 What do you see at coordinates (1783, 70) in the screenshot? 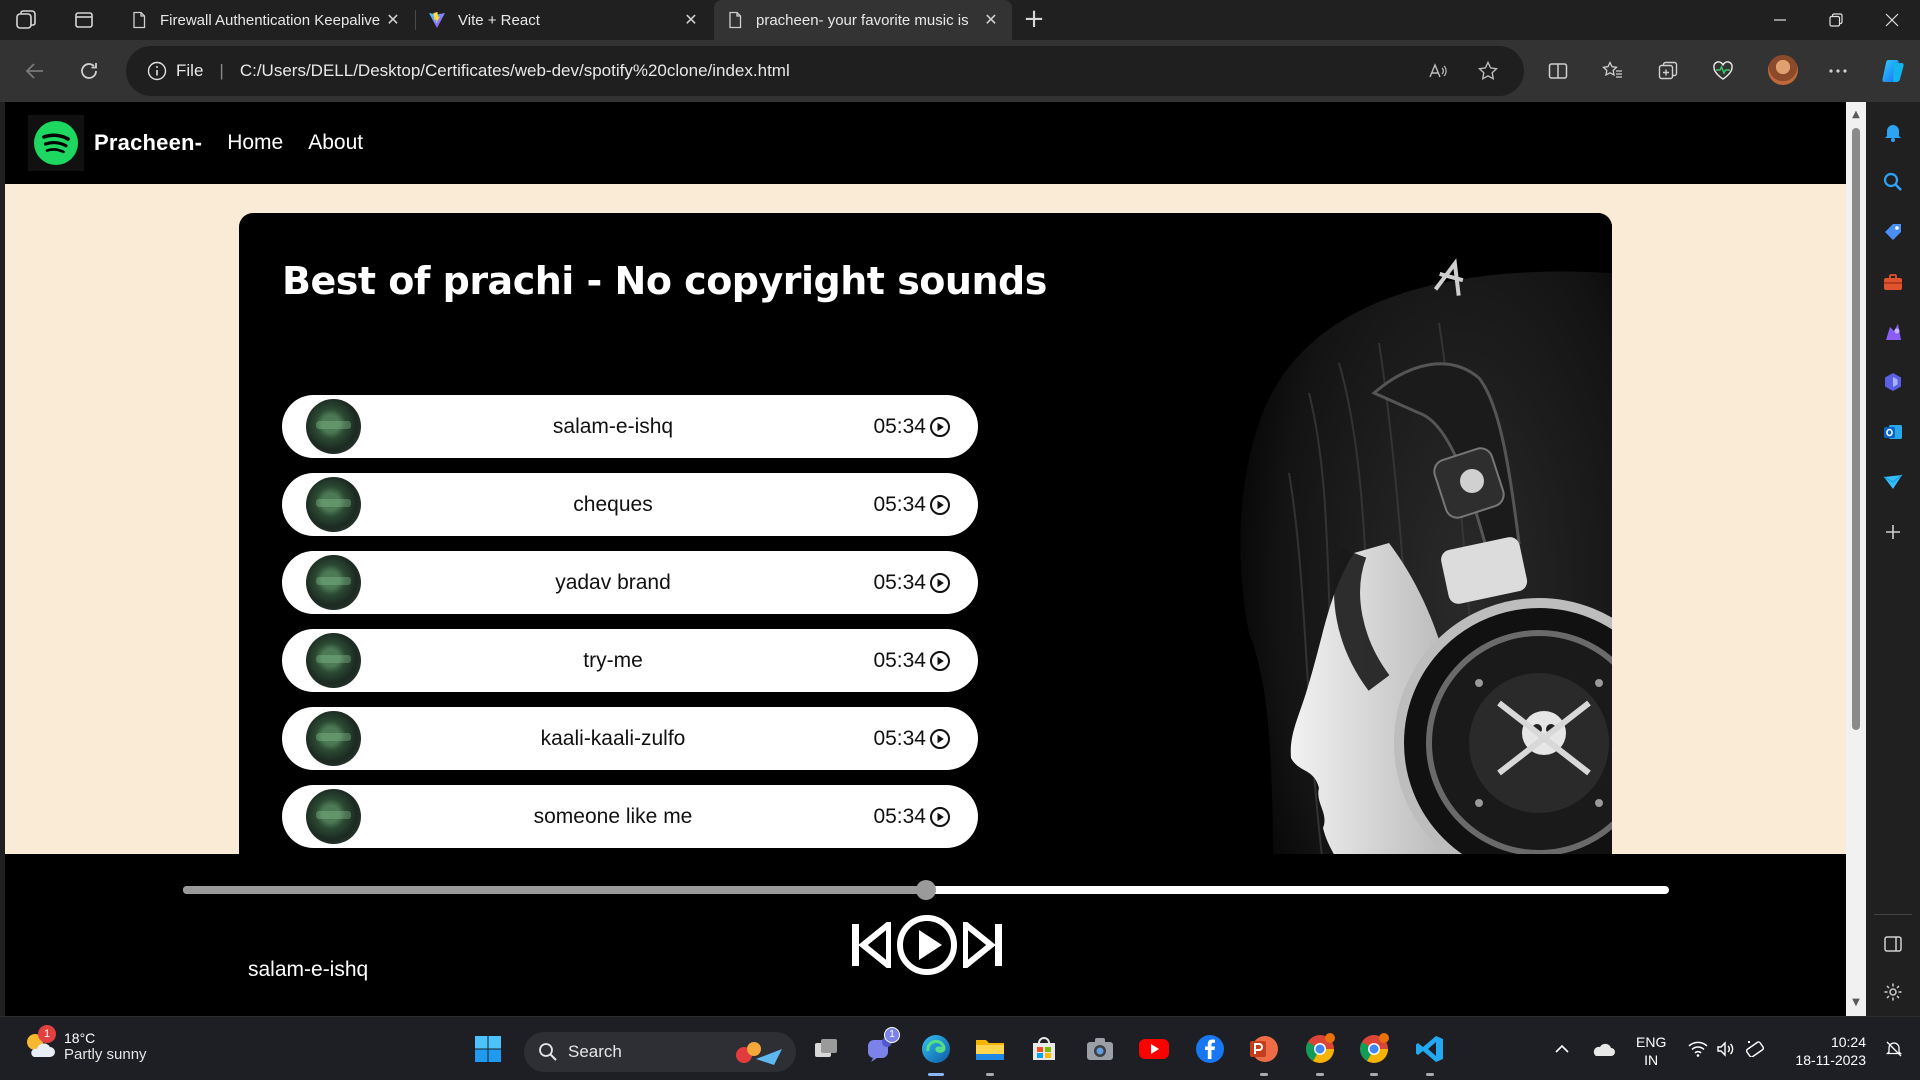
I see `profile-avatar` at bounding box center [1783, 70].